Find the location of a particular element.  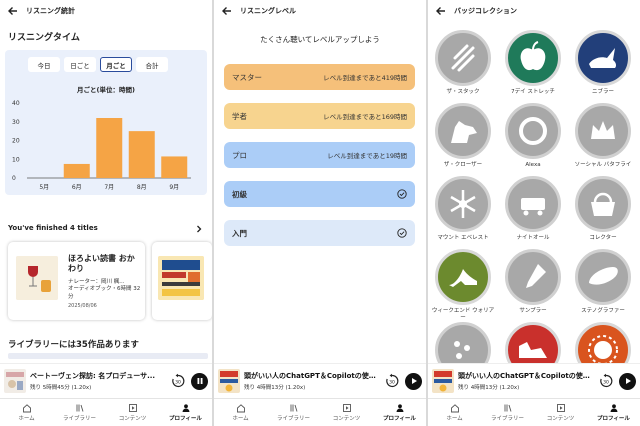

x-tick-label: 5月 is located at coordinates (44, 187).